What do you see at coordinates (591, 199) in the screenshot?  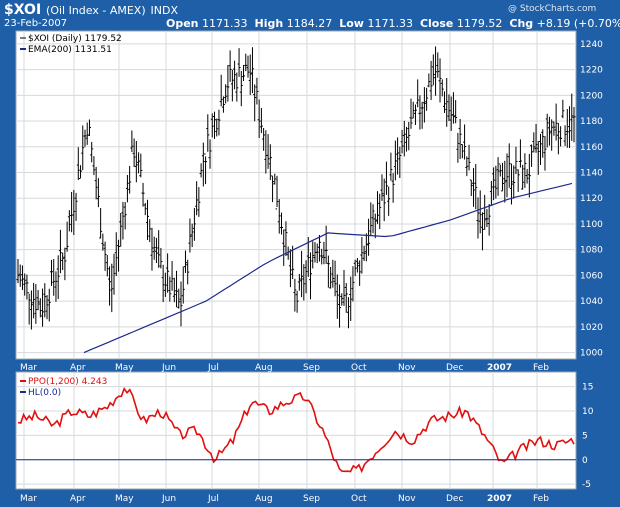 I see `price-y-tick: 1120` at bounding box center [591, 199].